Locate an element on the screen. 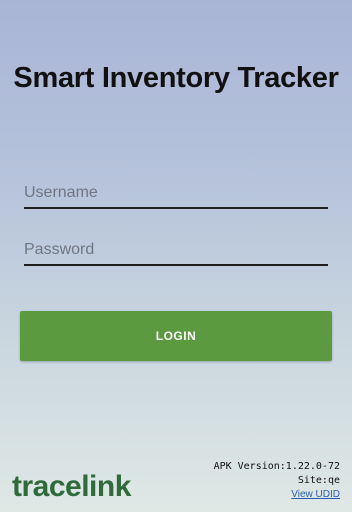 The width and height of the screenshot is (352, 512). site-text: Site:qe is located at coordinates (318, 480).